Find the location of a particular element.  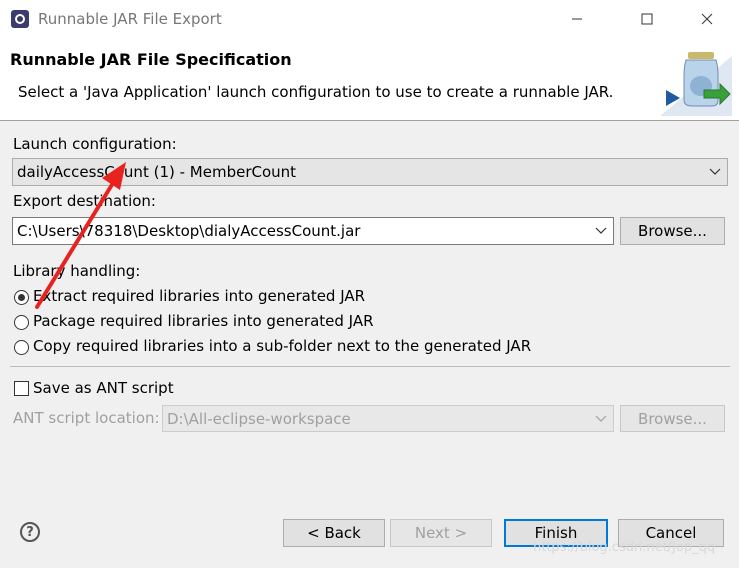

back-button: < Back is located at coordinates (334, 533).